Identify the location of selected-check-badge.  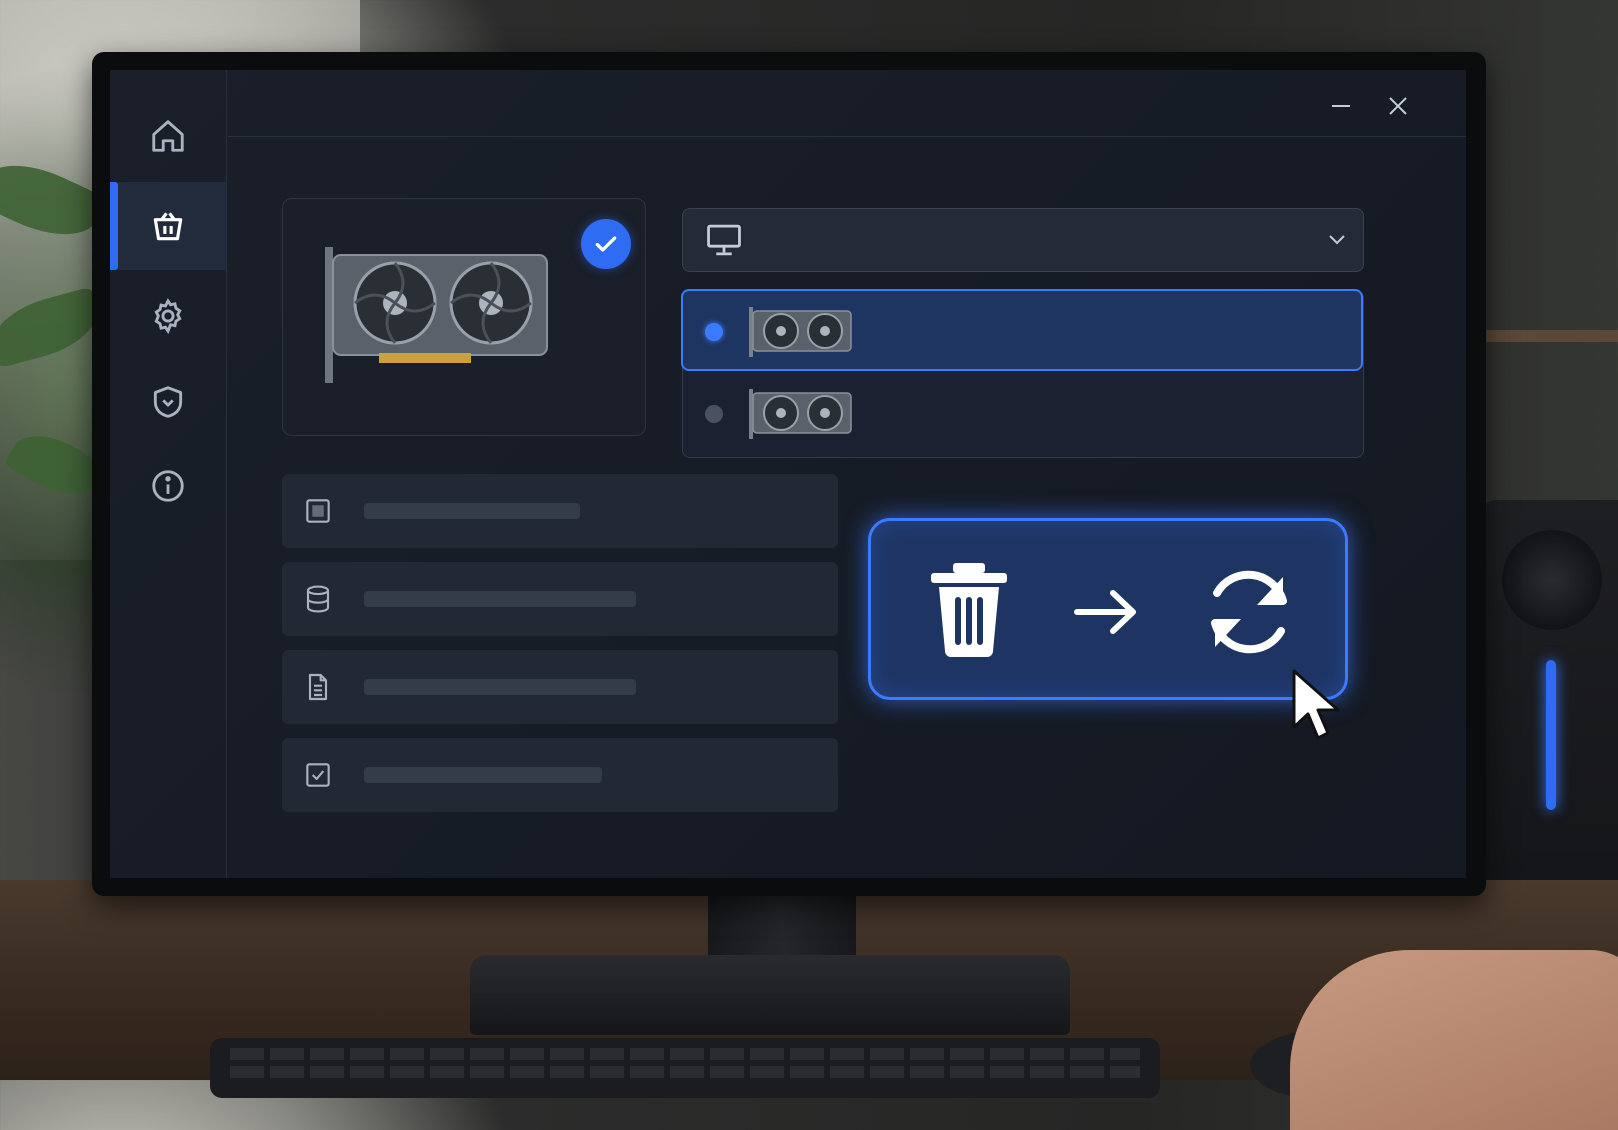
(606, 244).